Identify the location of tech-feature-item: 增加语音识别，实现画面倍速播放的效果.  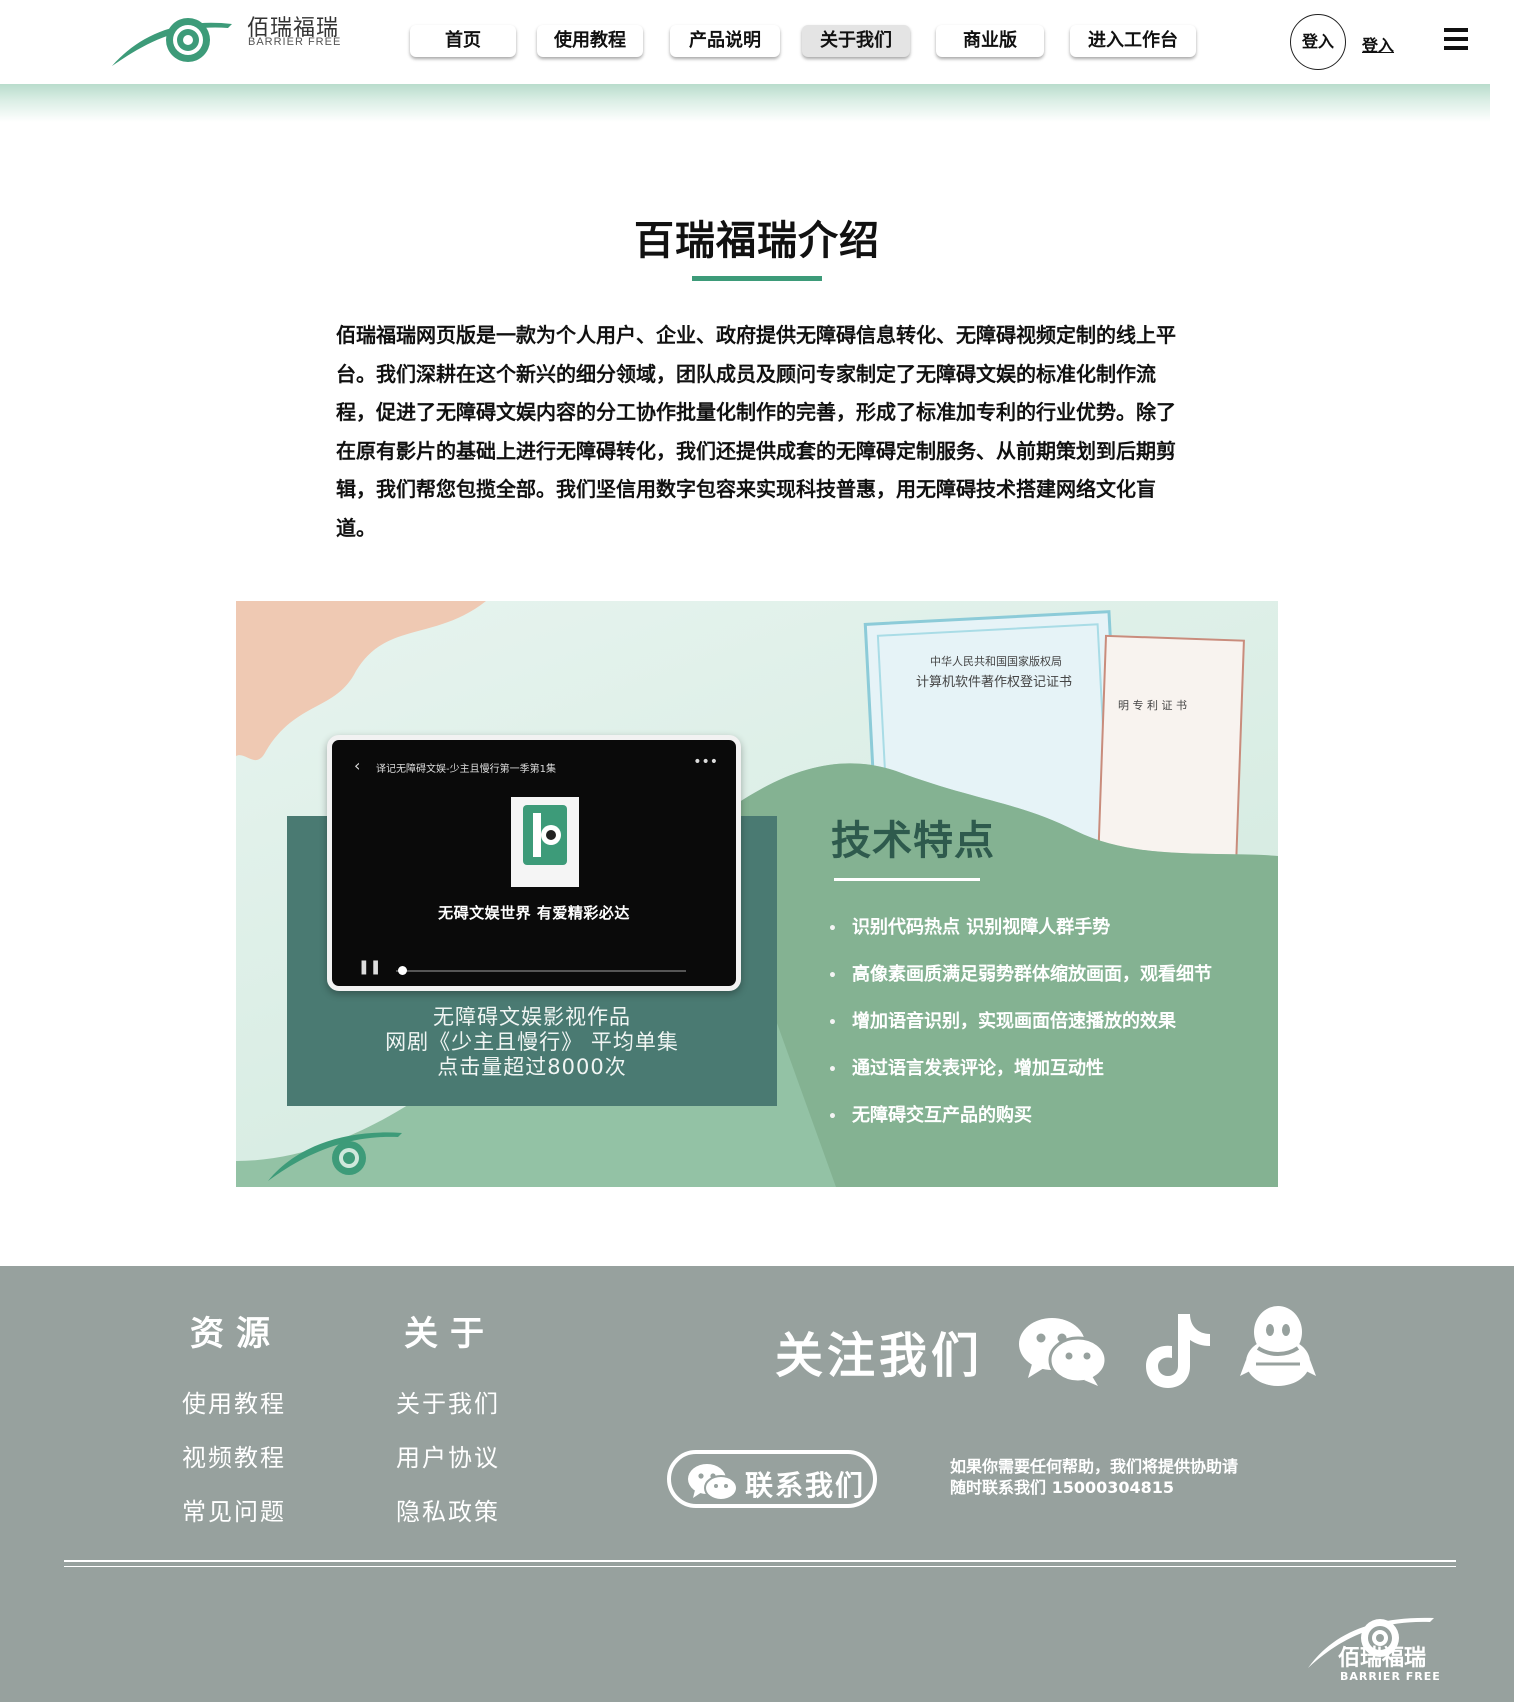
(1020, 1032).